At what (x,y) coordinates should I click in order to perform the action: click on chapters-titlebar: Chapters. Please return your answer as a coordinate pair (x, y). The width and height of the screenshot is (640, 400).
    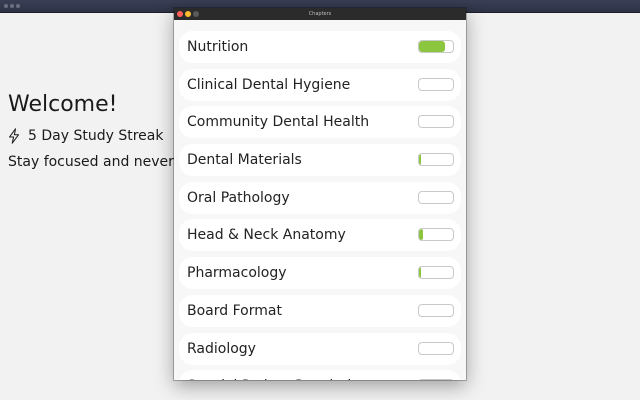
    Looking at the image, I should click on (320, 14).